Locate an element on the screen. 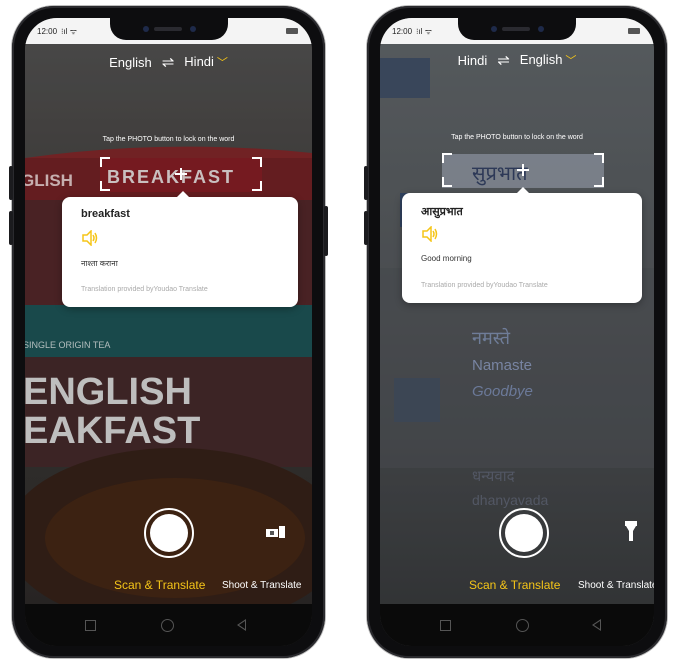  target-language-label: English is located at coordinates (541, 59).